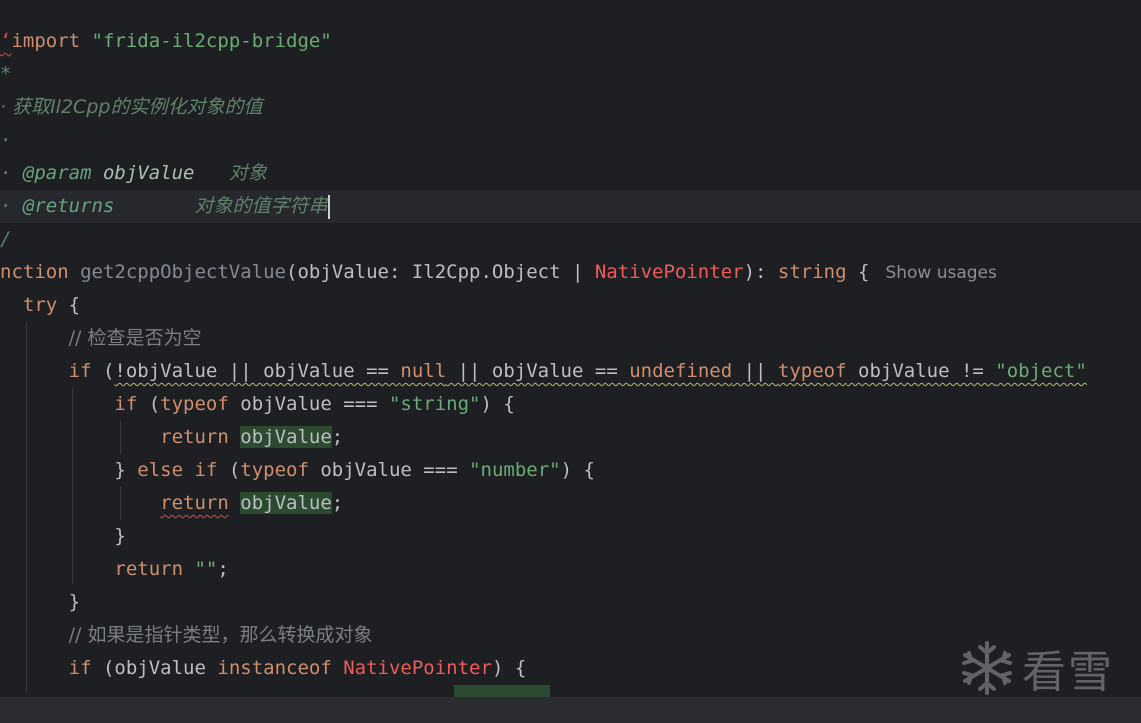 The image size is (1141, 723). What do you see at coordinates (131, 107) in the screenshot?
I see `doc-comment: · 获取Il2Cpp的实例化对象的值` at bounding box center [131, 107].